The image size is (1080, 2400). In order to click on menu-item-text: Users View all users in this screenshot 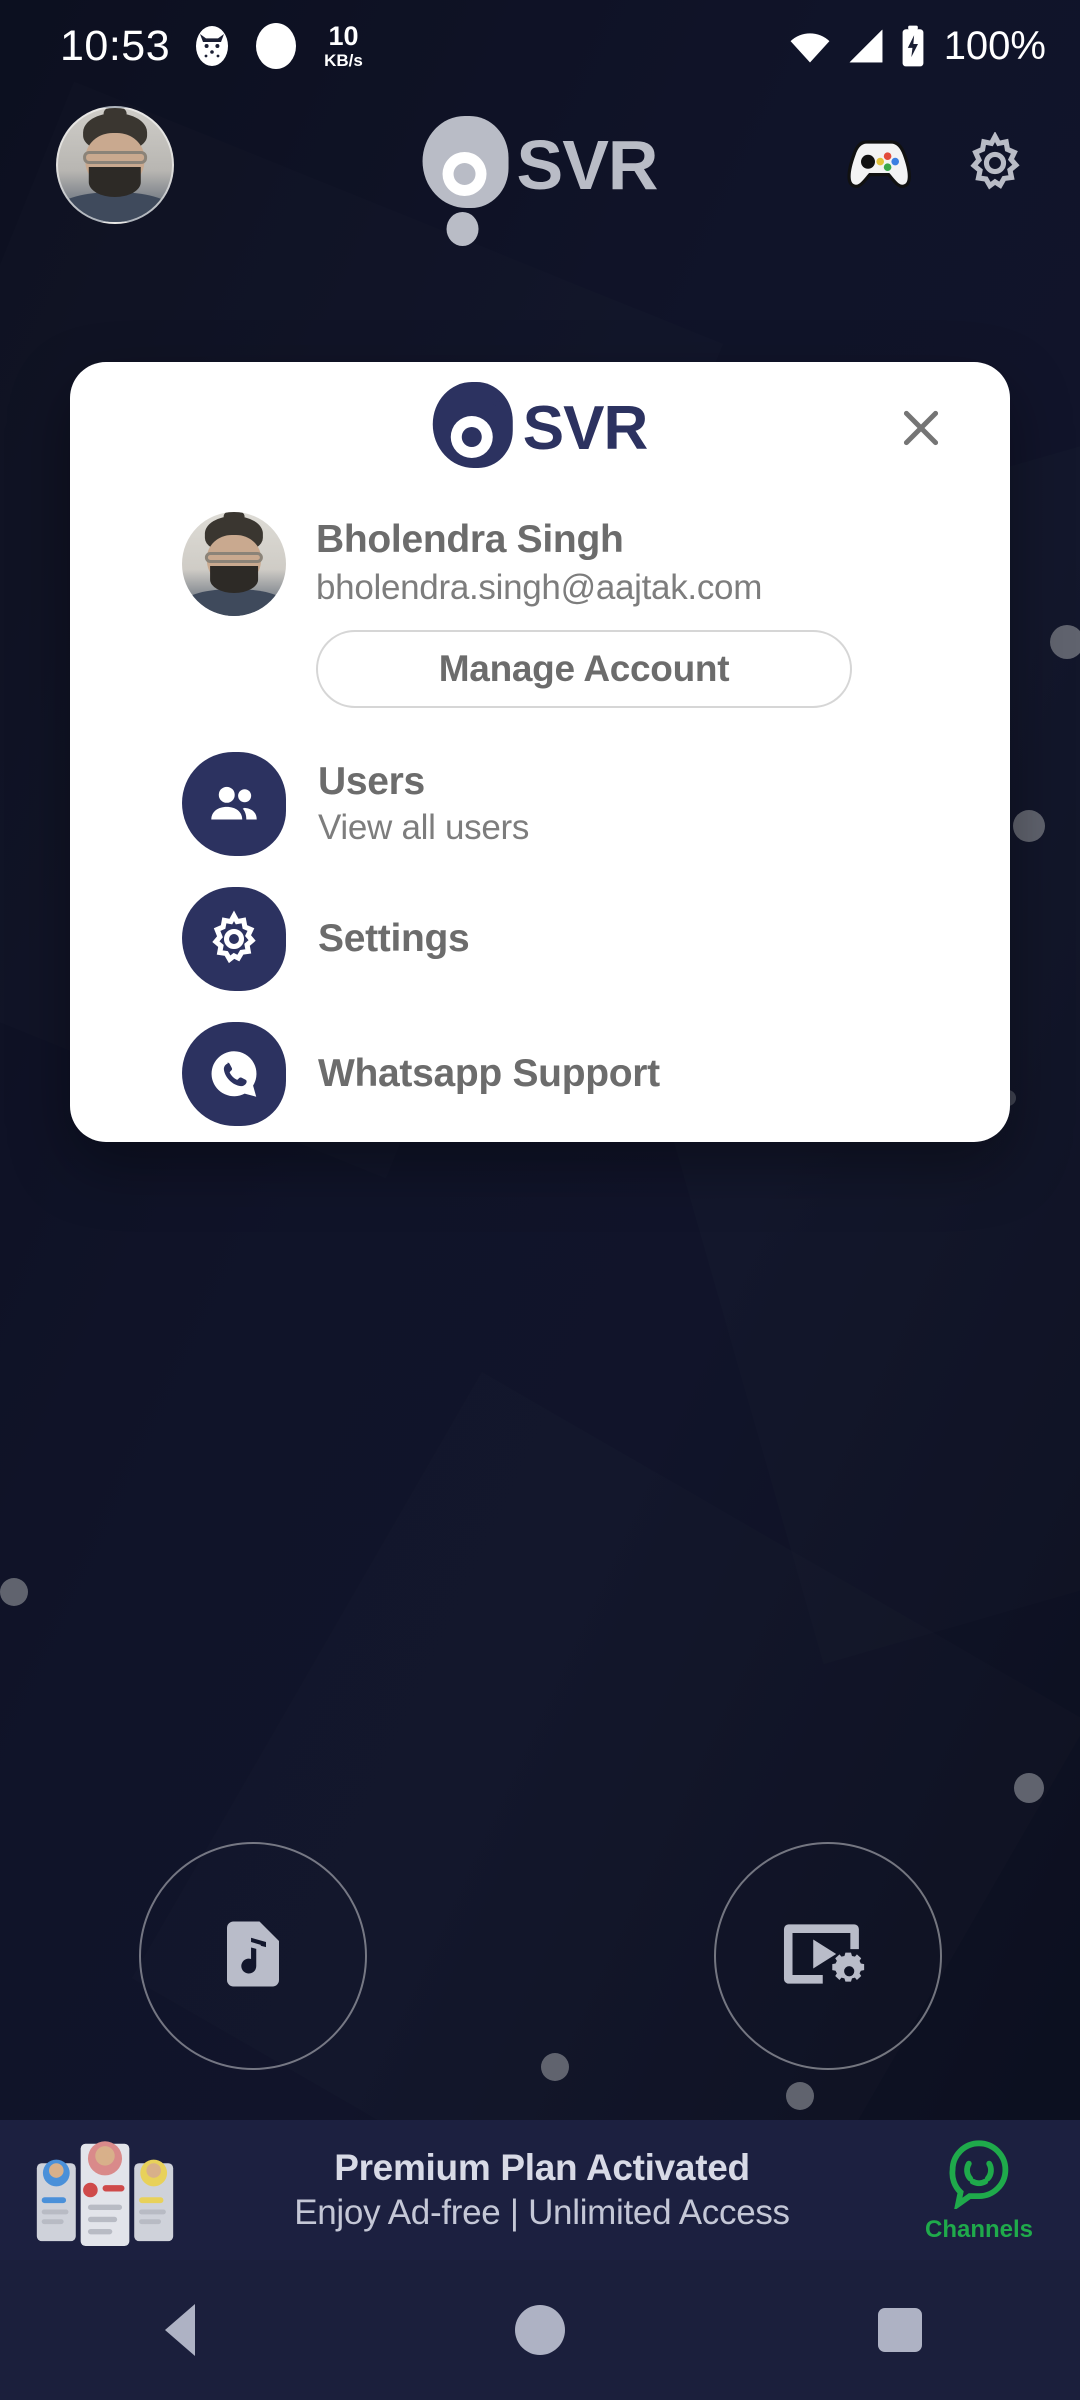, I will do `click(423, 804)`.